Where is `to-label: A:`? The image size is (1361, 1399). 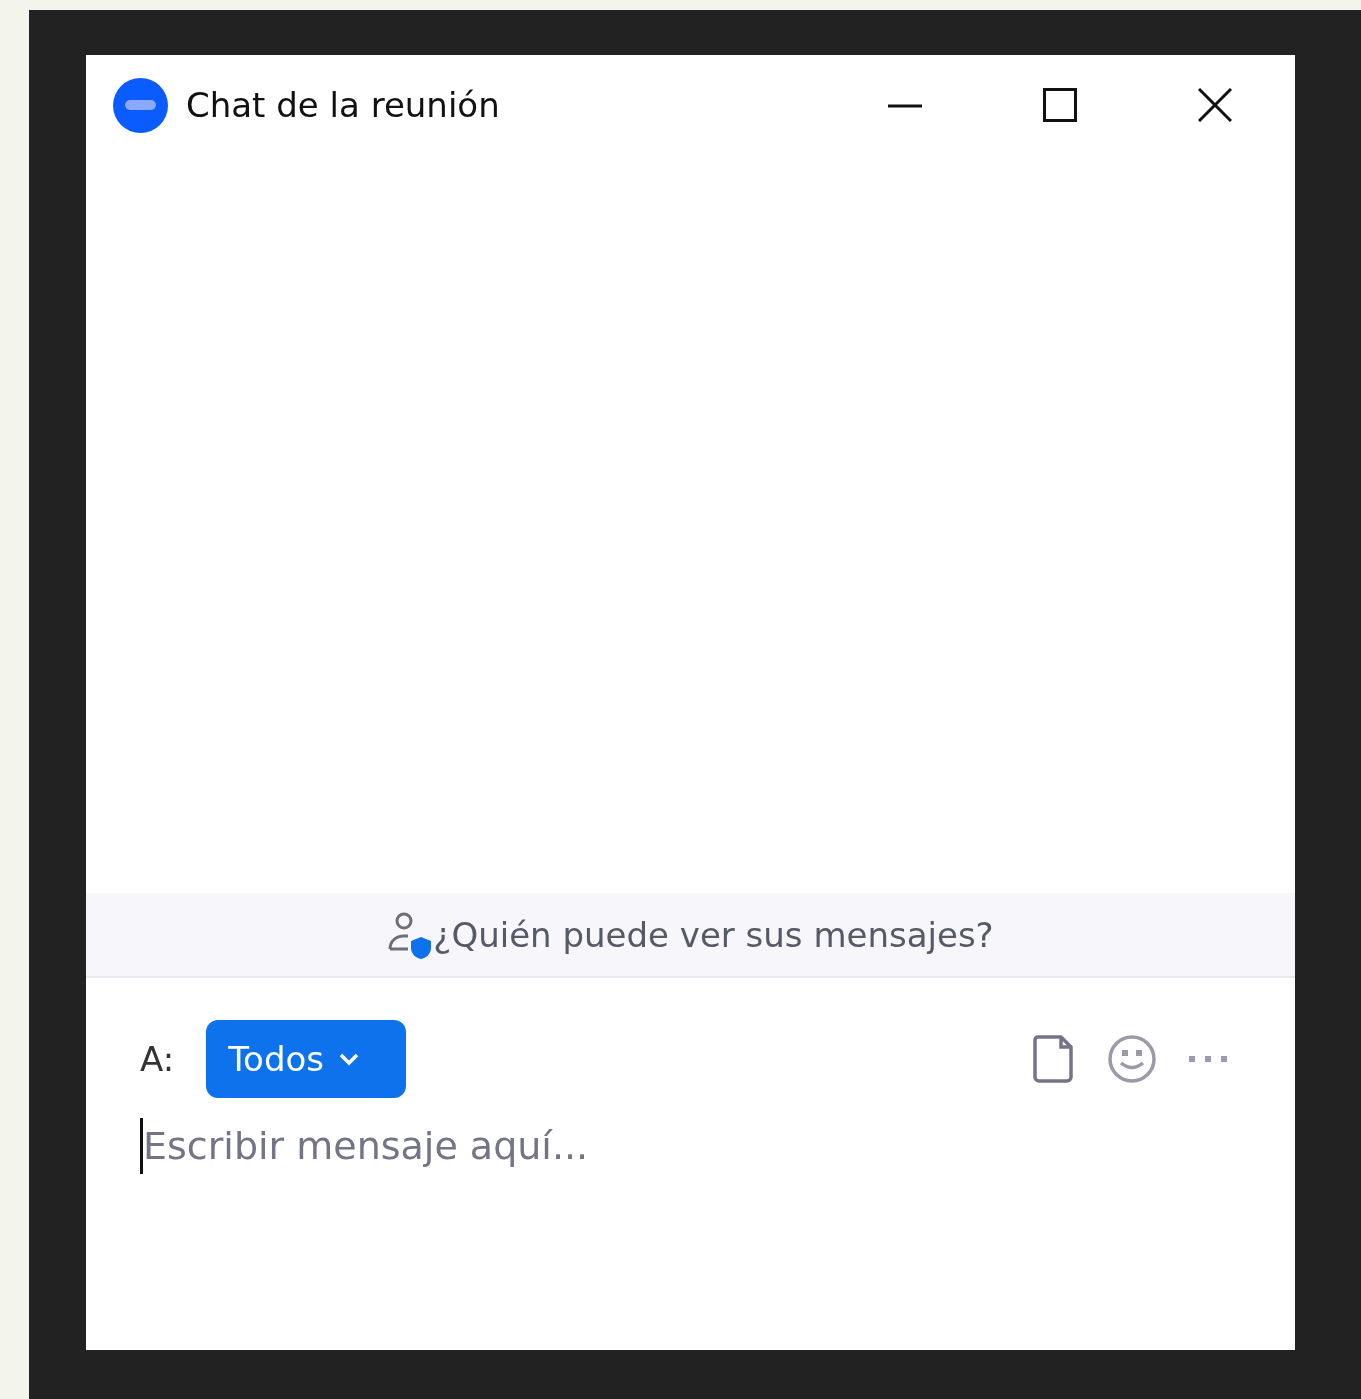 to-label: A: is located at coordinates (157, 1059).